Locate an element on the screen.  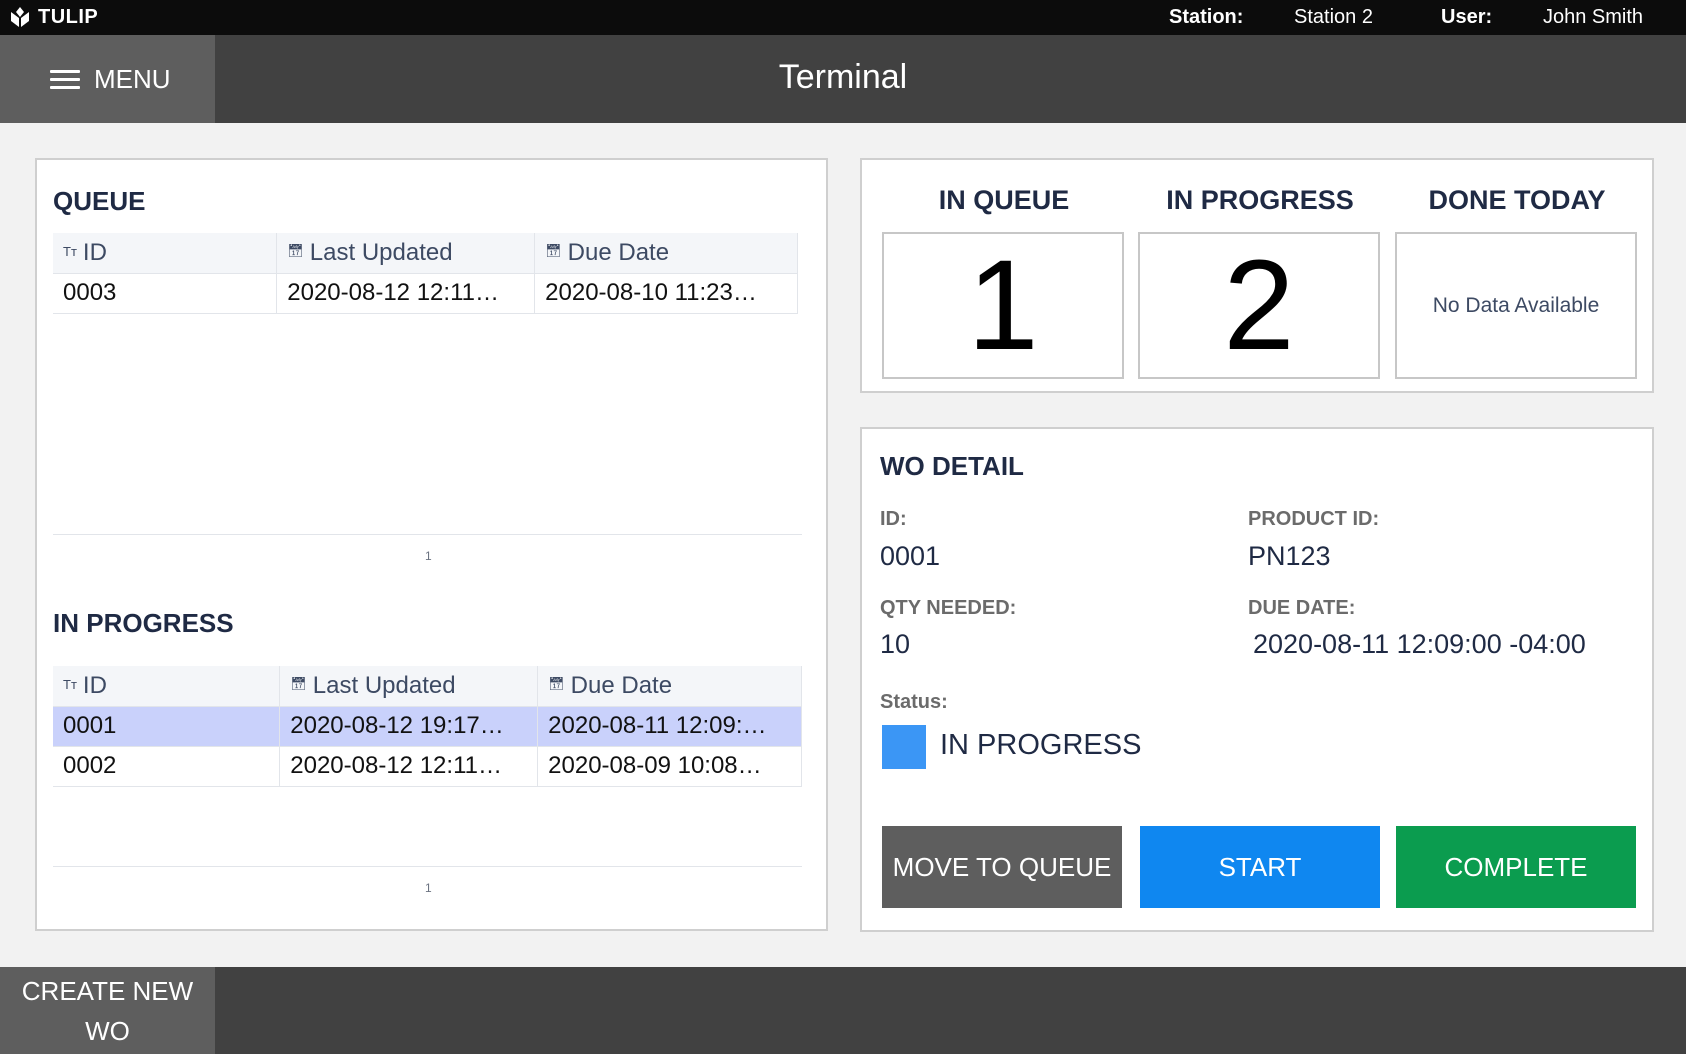
queue-title: QUEUE is located at coordinates (99, 201).